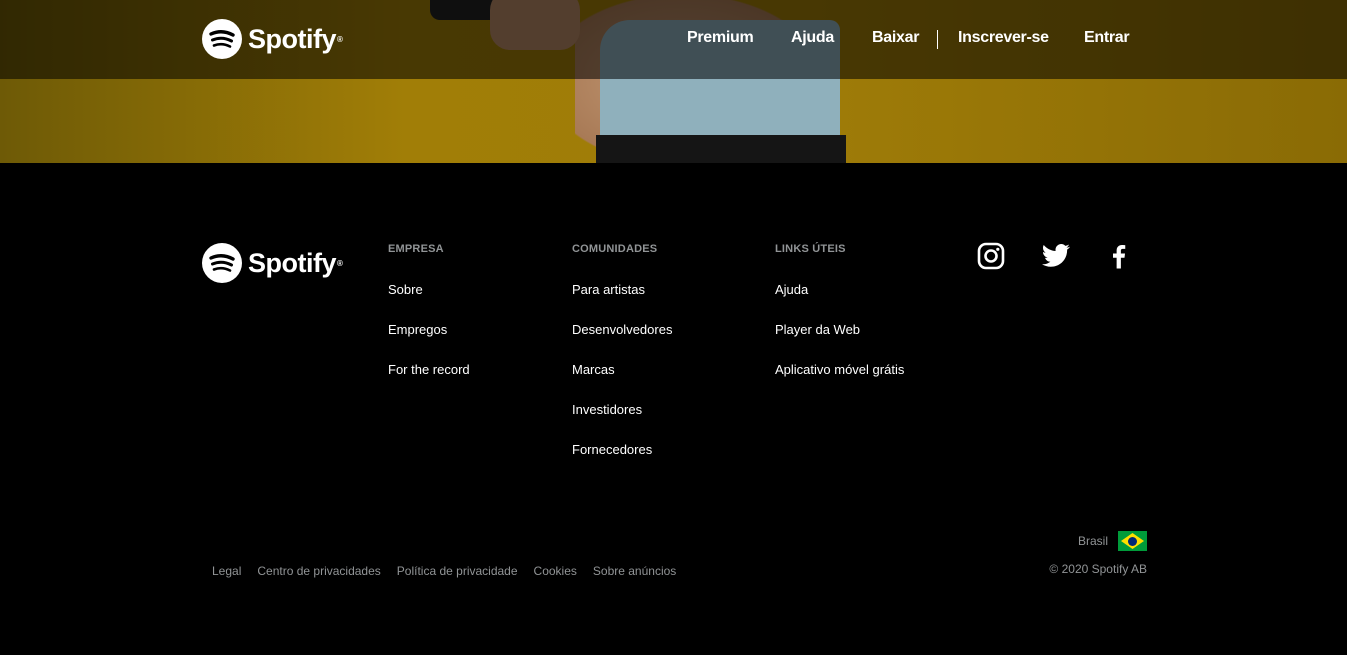  What do you see at coordinates (1098, 569) in the screenshot?
I see `copyright-text: © 2020 Spotify AB` at bounding box center [1098, 569].